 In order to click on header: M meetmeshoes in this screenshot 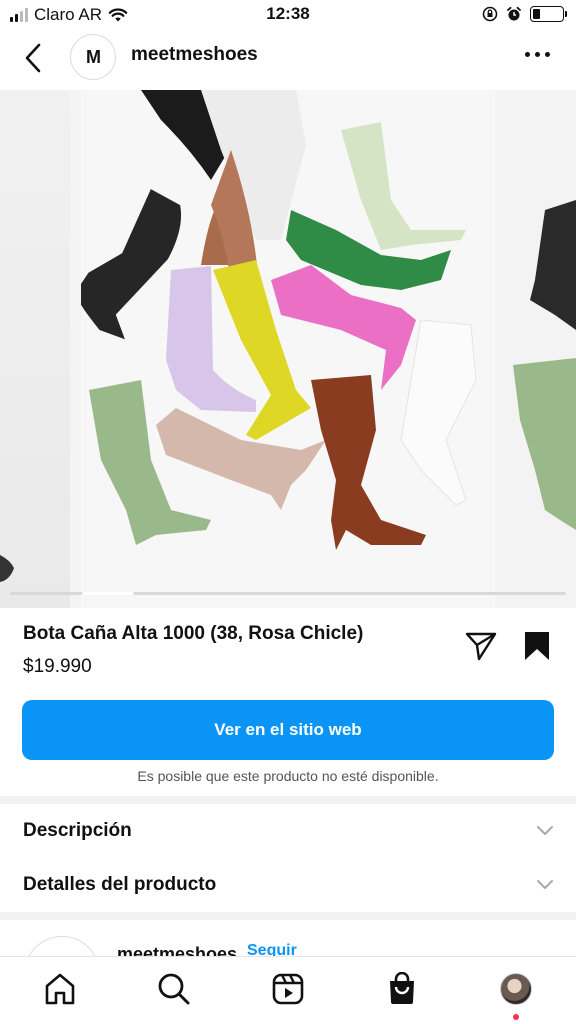, I will do `click(288, 58)`.